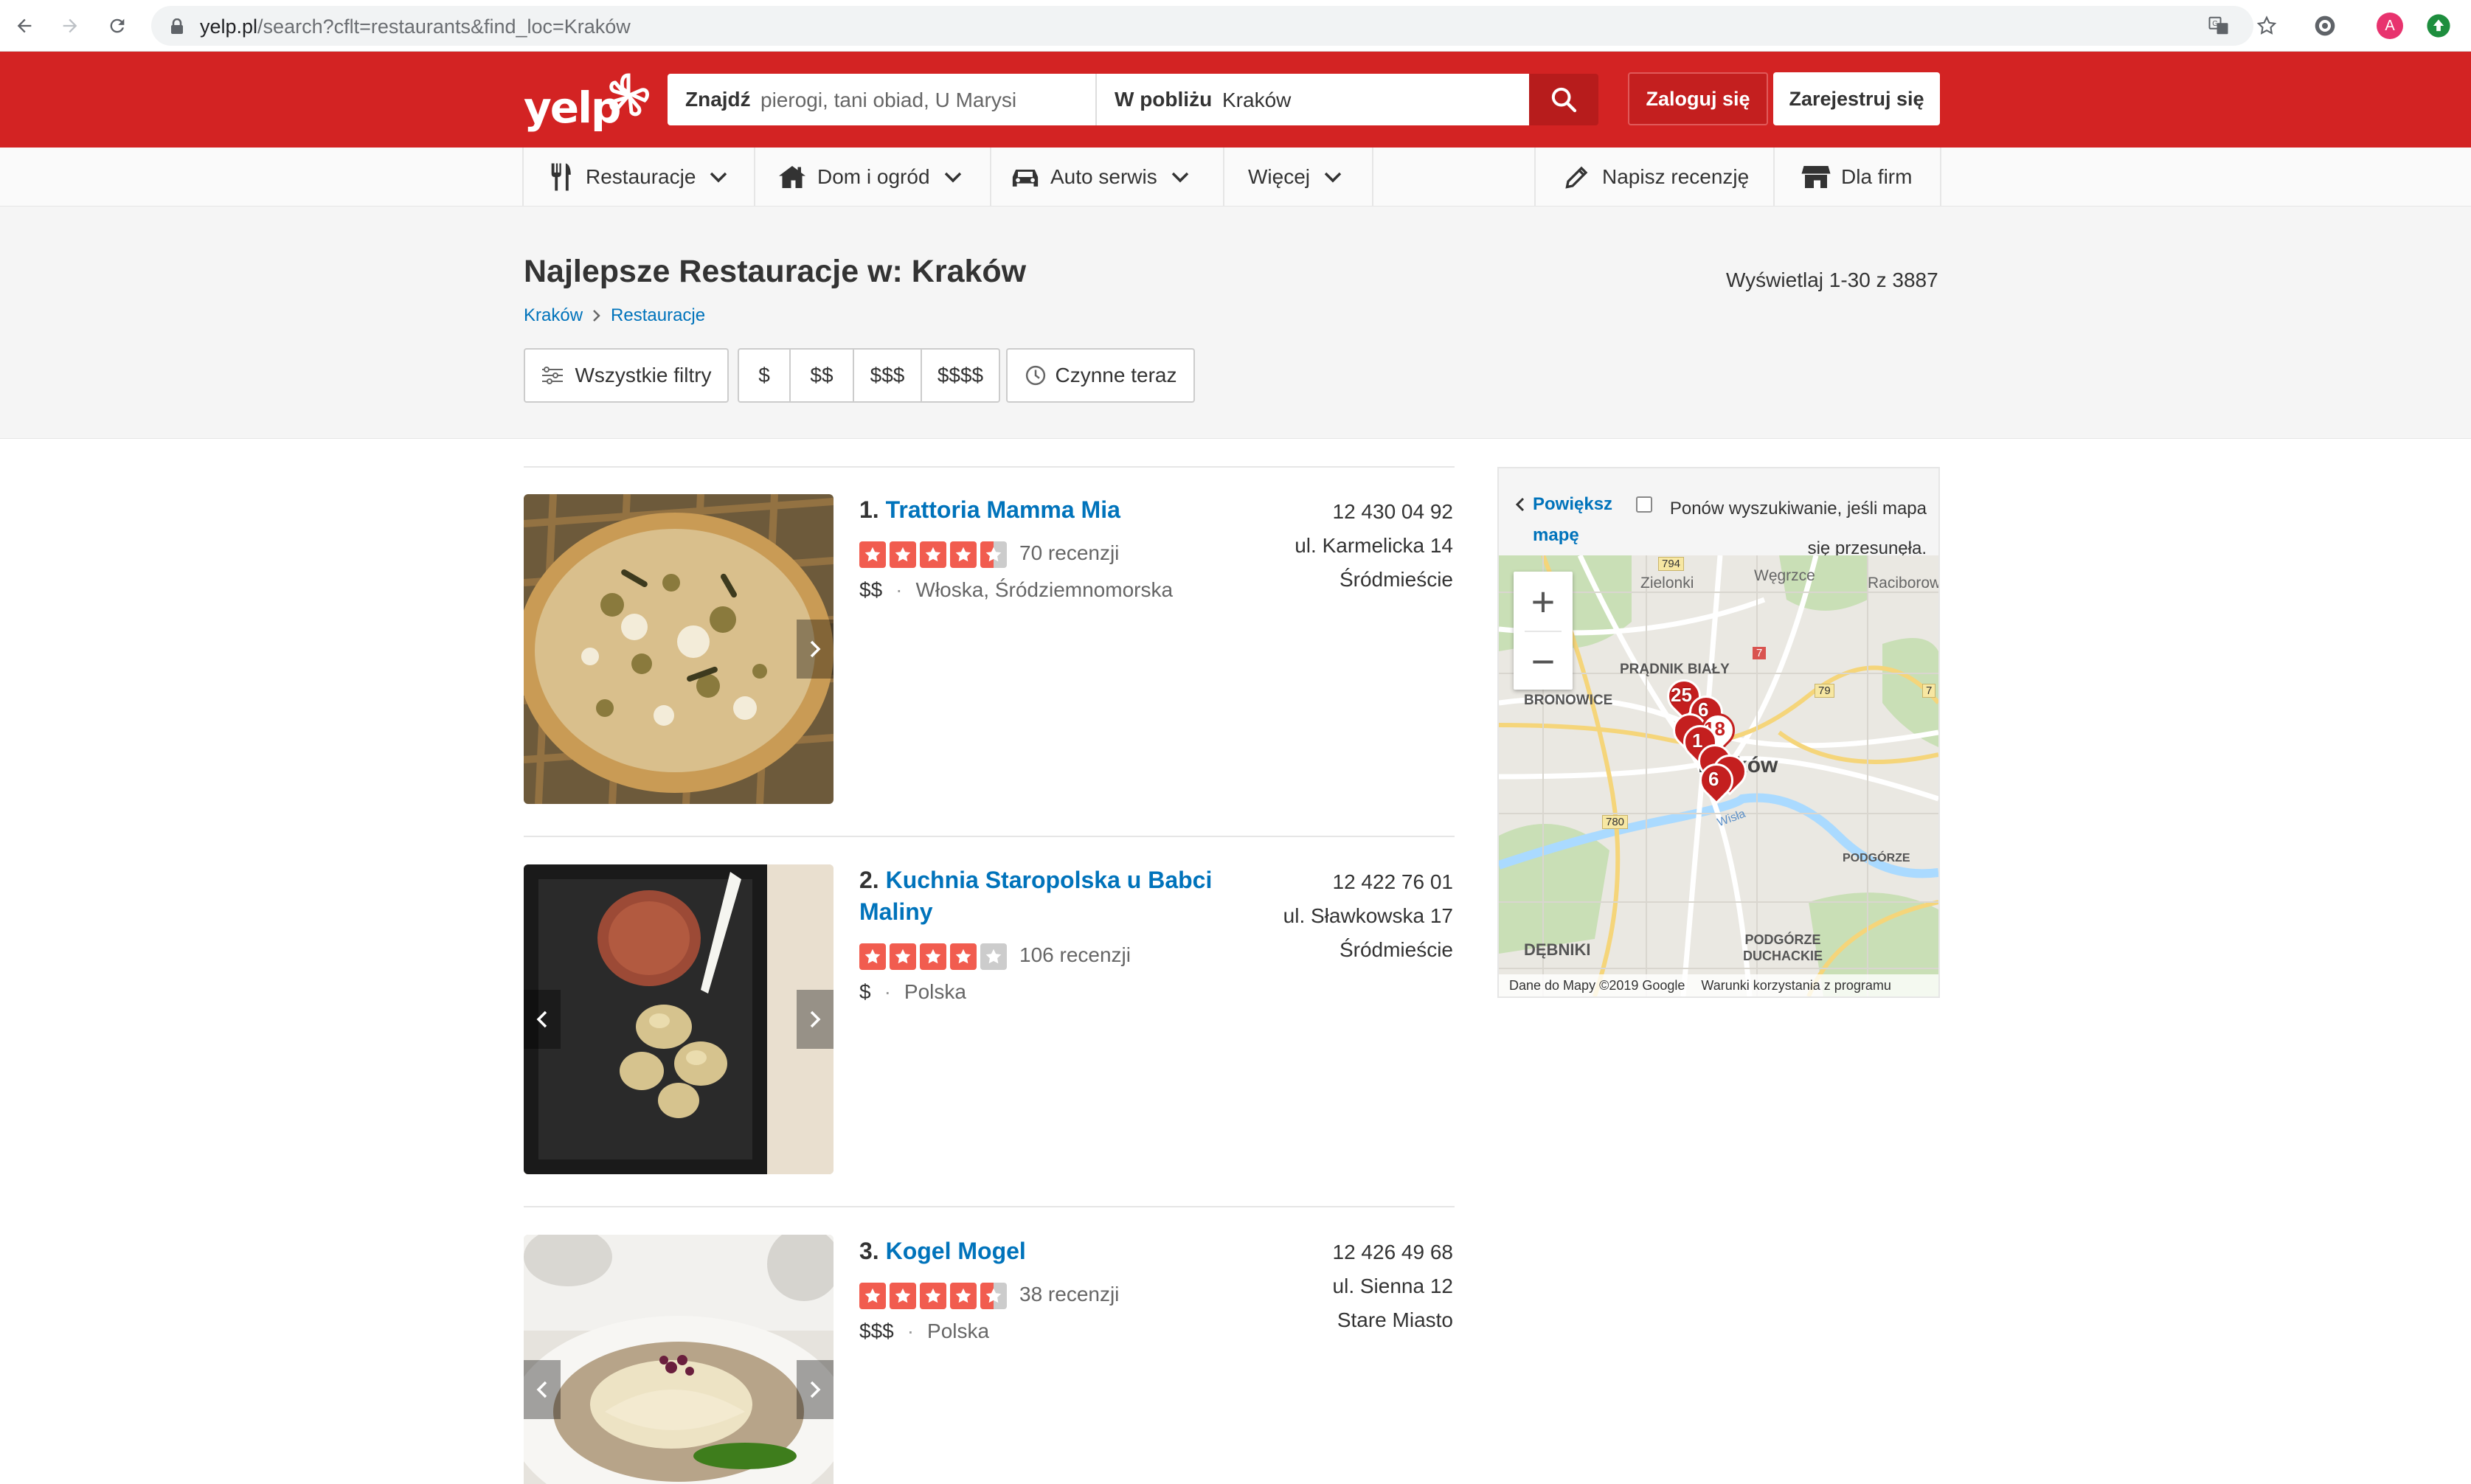 This screenshot has width=2471, height=1484. What do you see at coordinates (1563, 99) in the screenshot?
I see `search-button` at bounding box center [1563, 99].